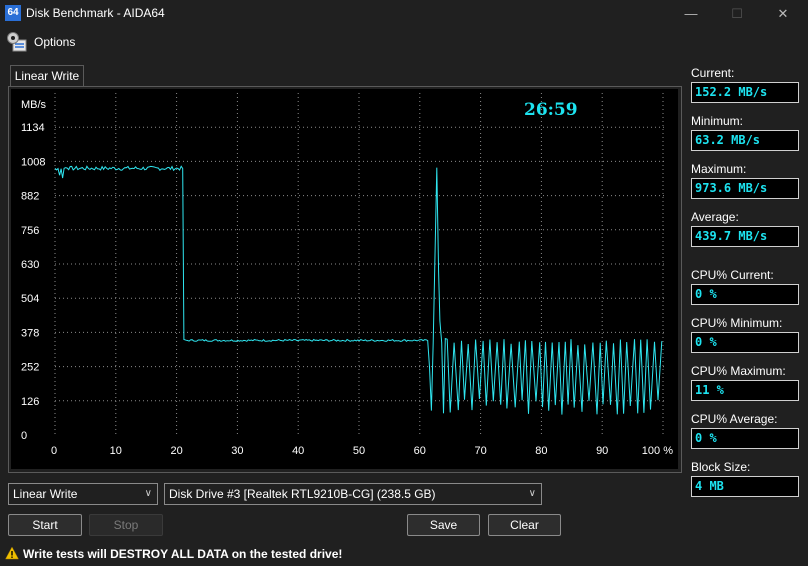 This screenshot has height=566, width=808. I want to click on stat-label-current: Current:, so click(713, 73).